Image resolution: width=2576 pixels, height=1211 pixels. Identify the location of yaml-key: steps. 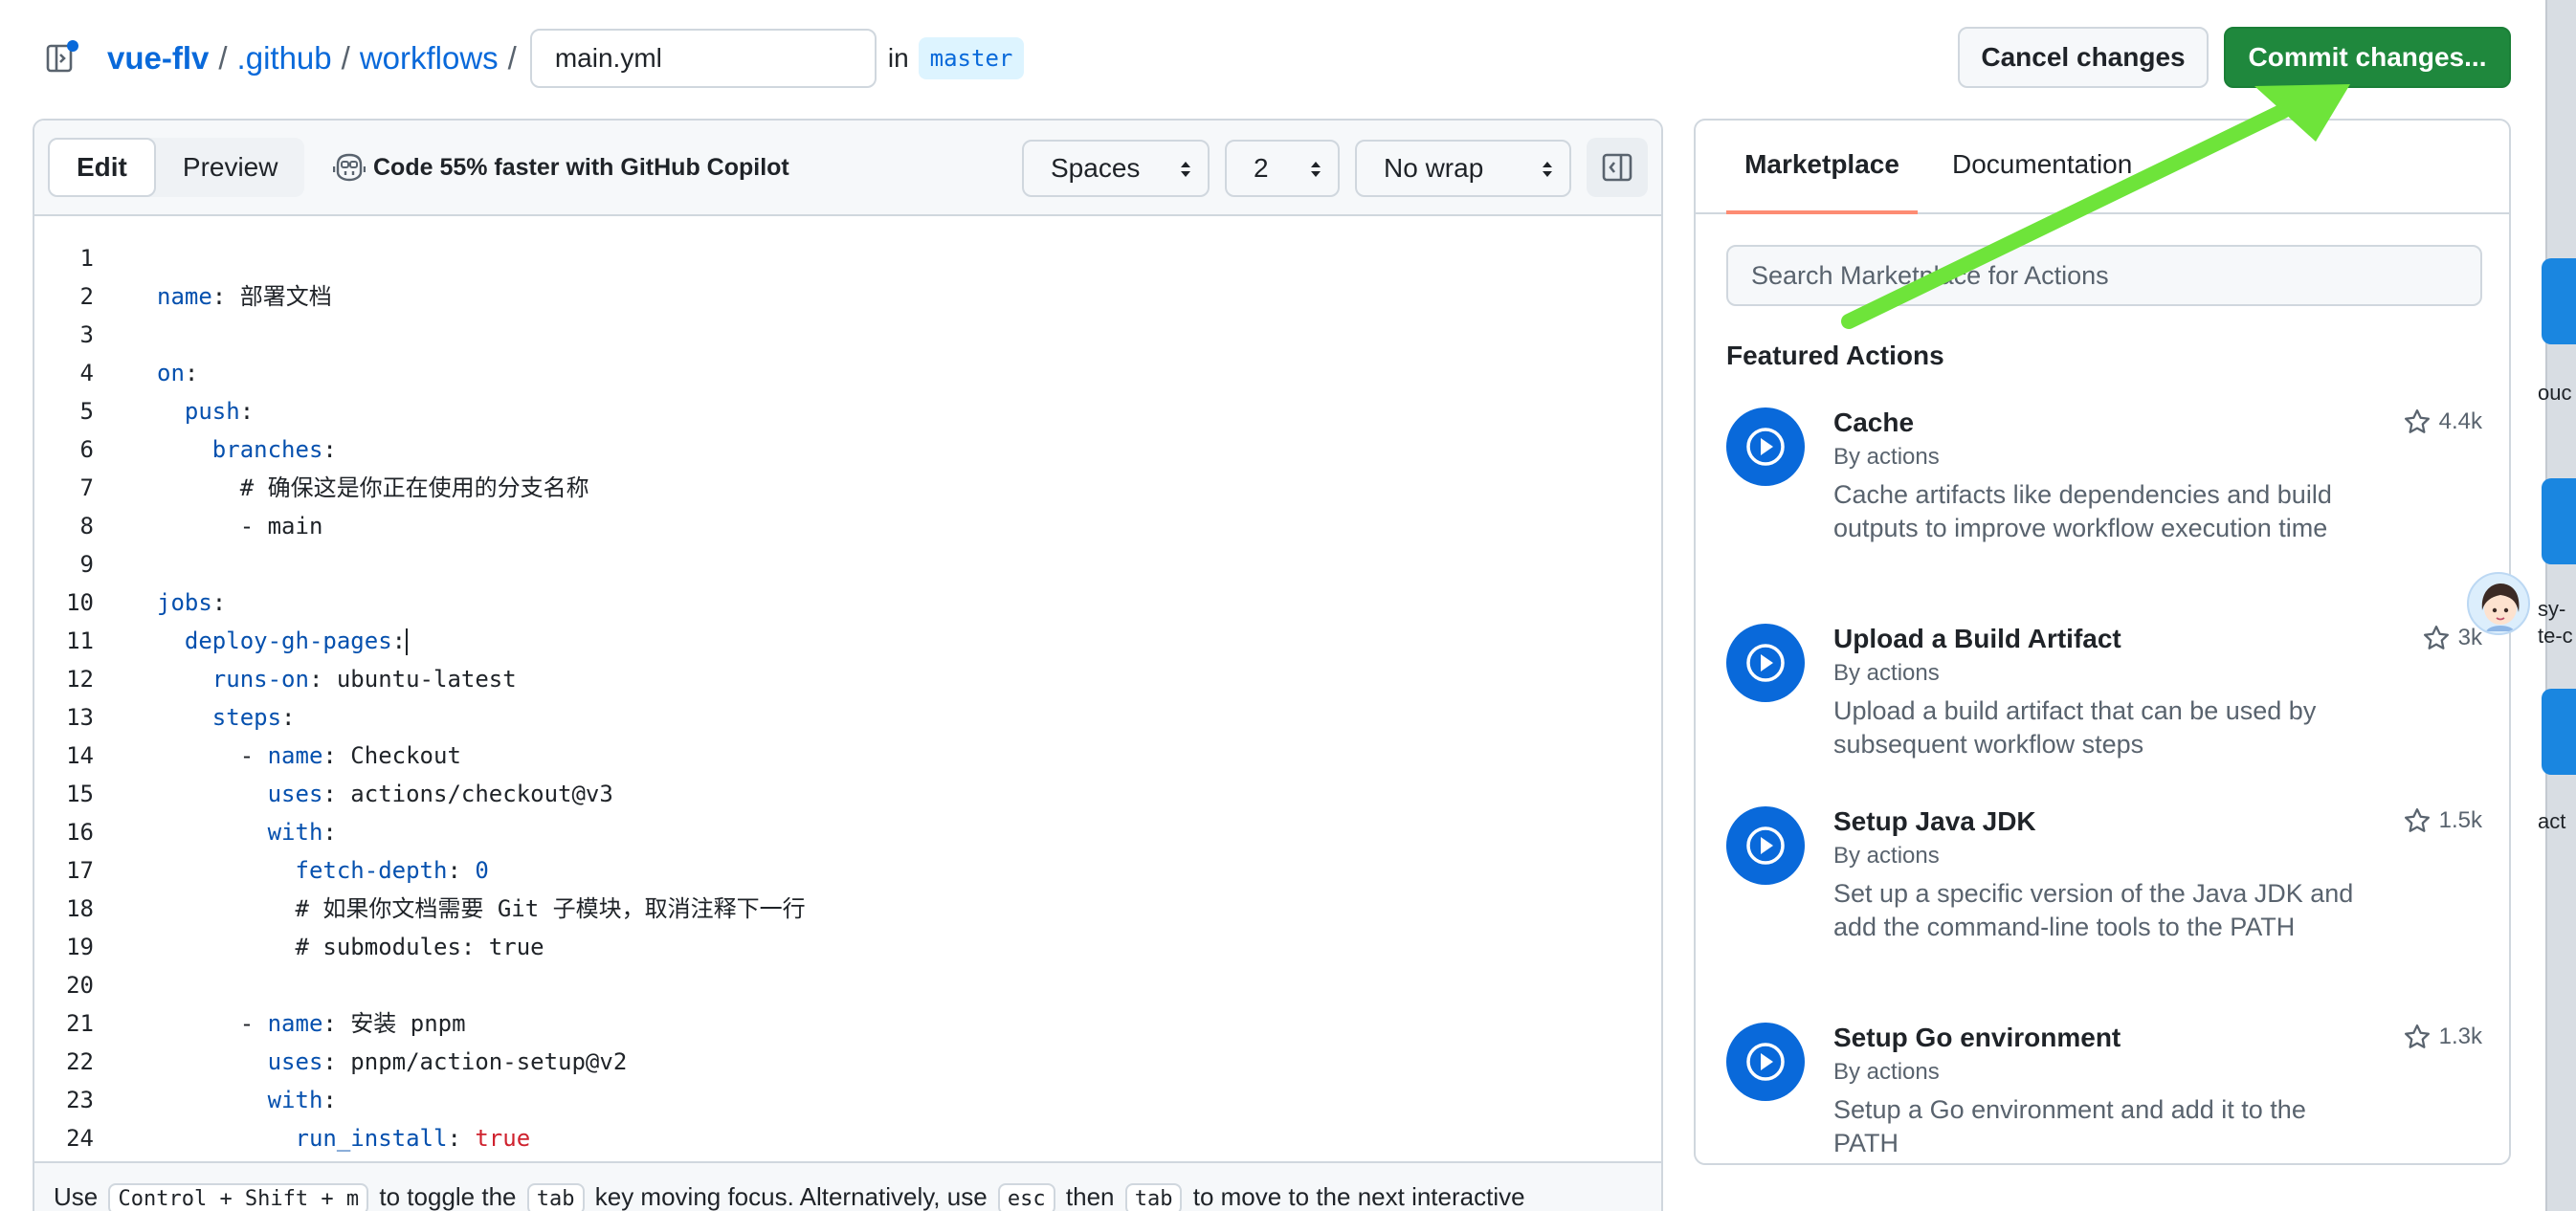
(246, 717).